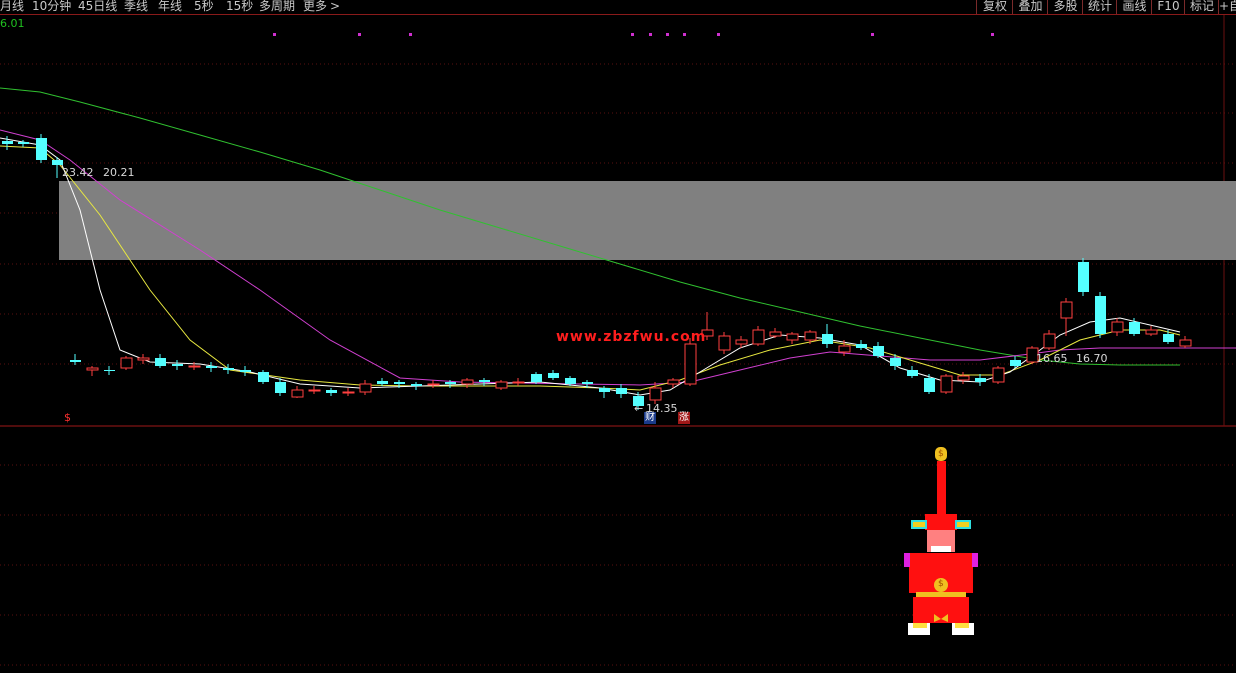 Image resolution: width=1236 pixels, height=673 pixels. What do you see at coordinates (119, 172) in the screenshot?
I see `high-price-label-right: 20.21` at bounding box center [119, 172].